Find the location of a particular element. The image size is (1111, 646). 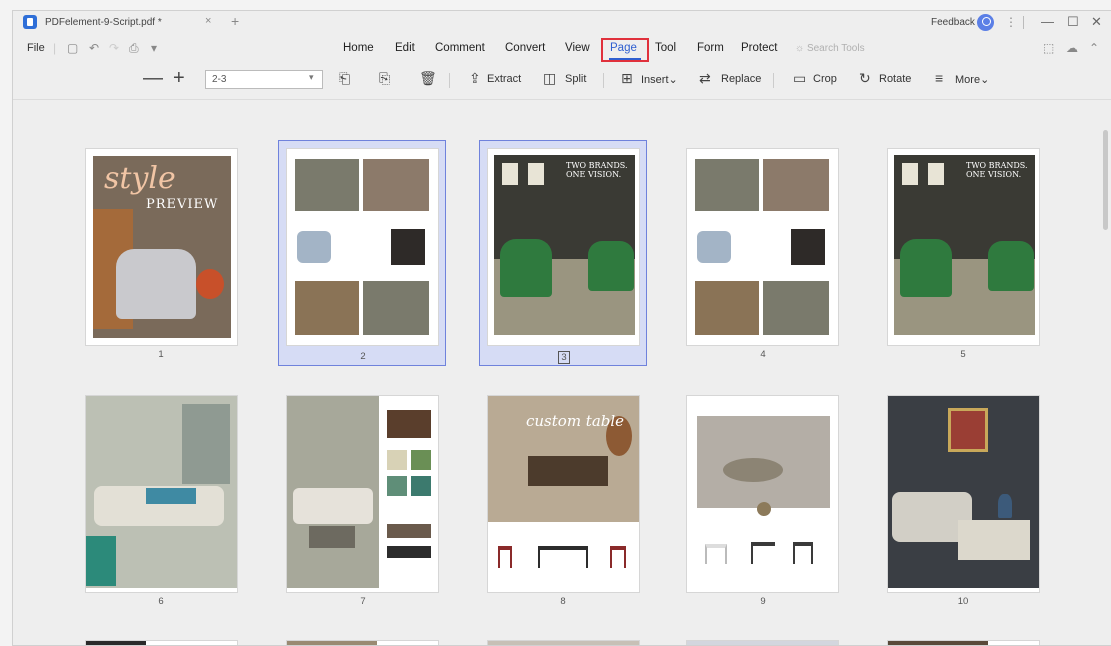

page-14-art is located at coordinates (762, 643).